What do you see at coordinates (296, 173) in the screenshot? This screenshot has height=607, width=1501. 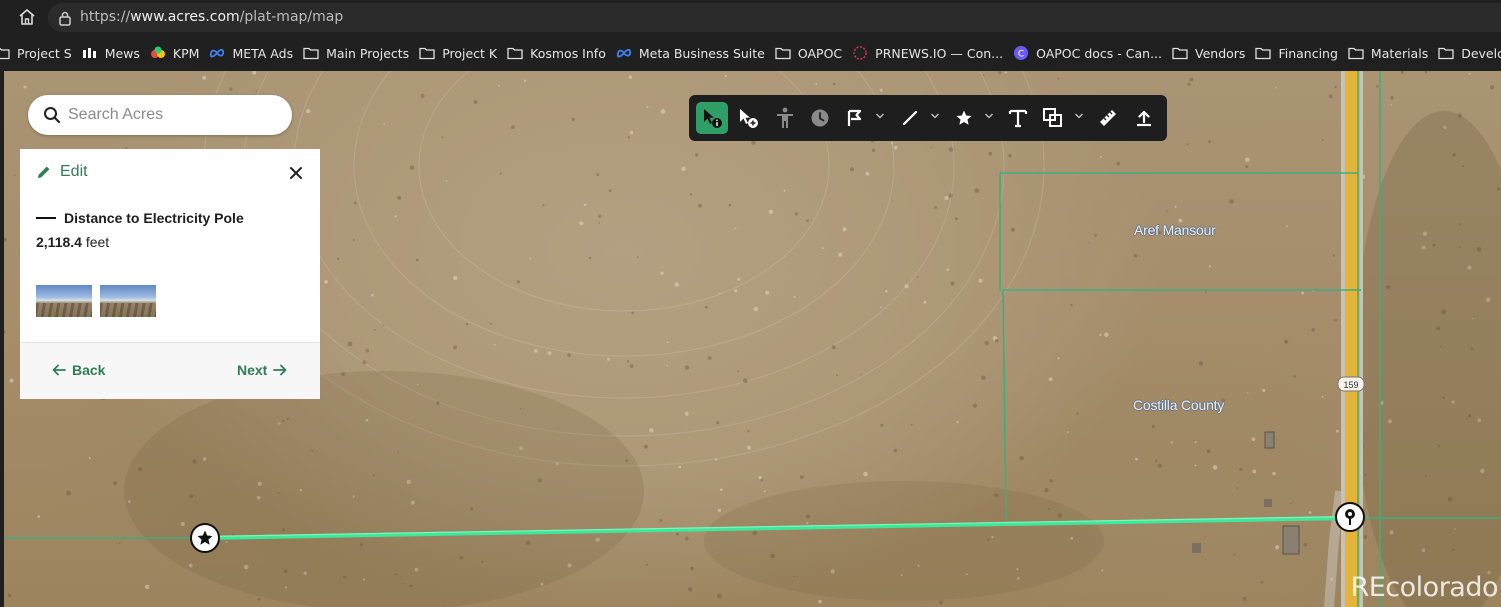 I see `close-icon` at bounding box center [296, 173].